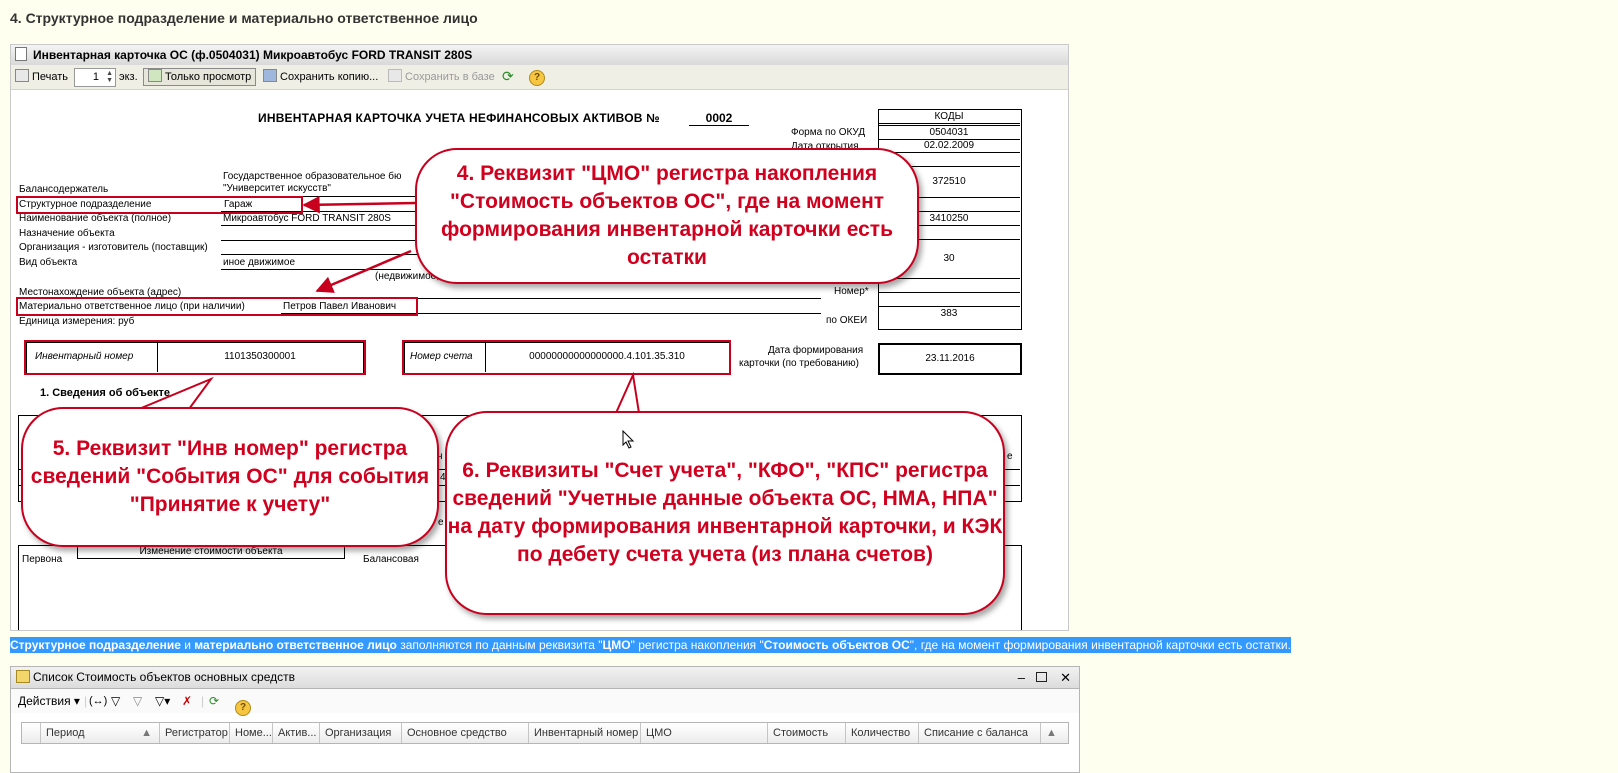 This screenshot has height=773, width=1618. I want to click on refresh-list-icon: ⟳, so click(214, 701).